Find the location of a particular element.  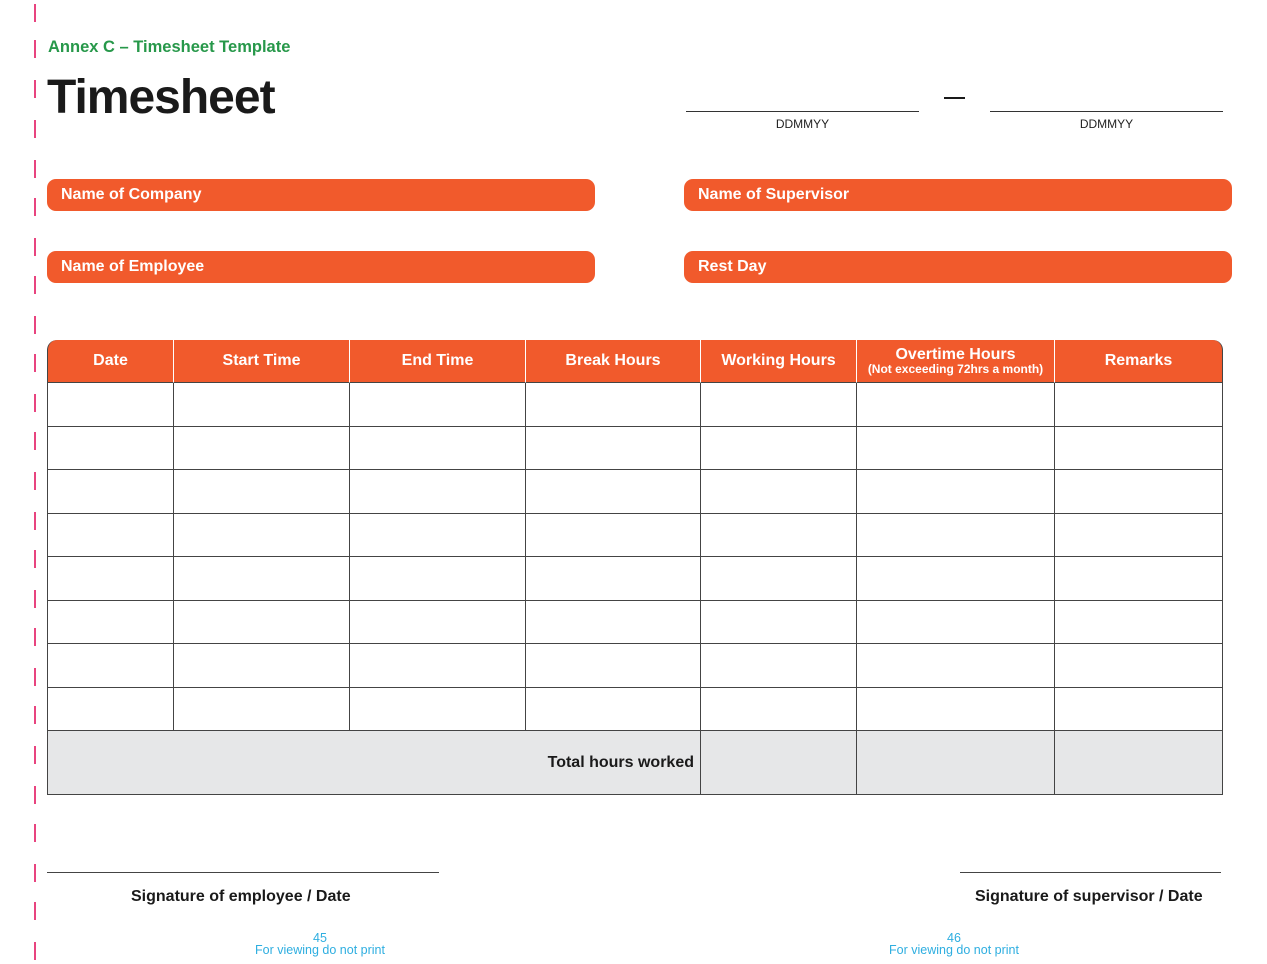

footer-left: 45 For viewing do not print is located at coordinates (320, 944).